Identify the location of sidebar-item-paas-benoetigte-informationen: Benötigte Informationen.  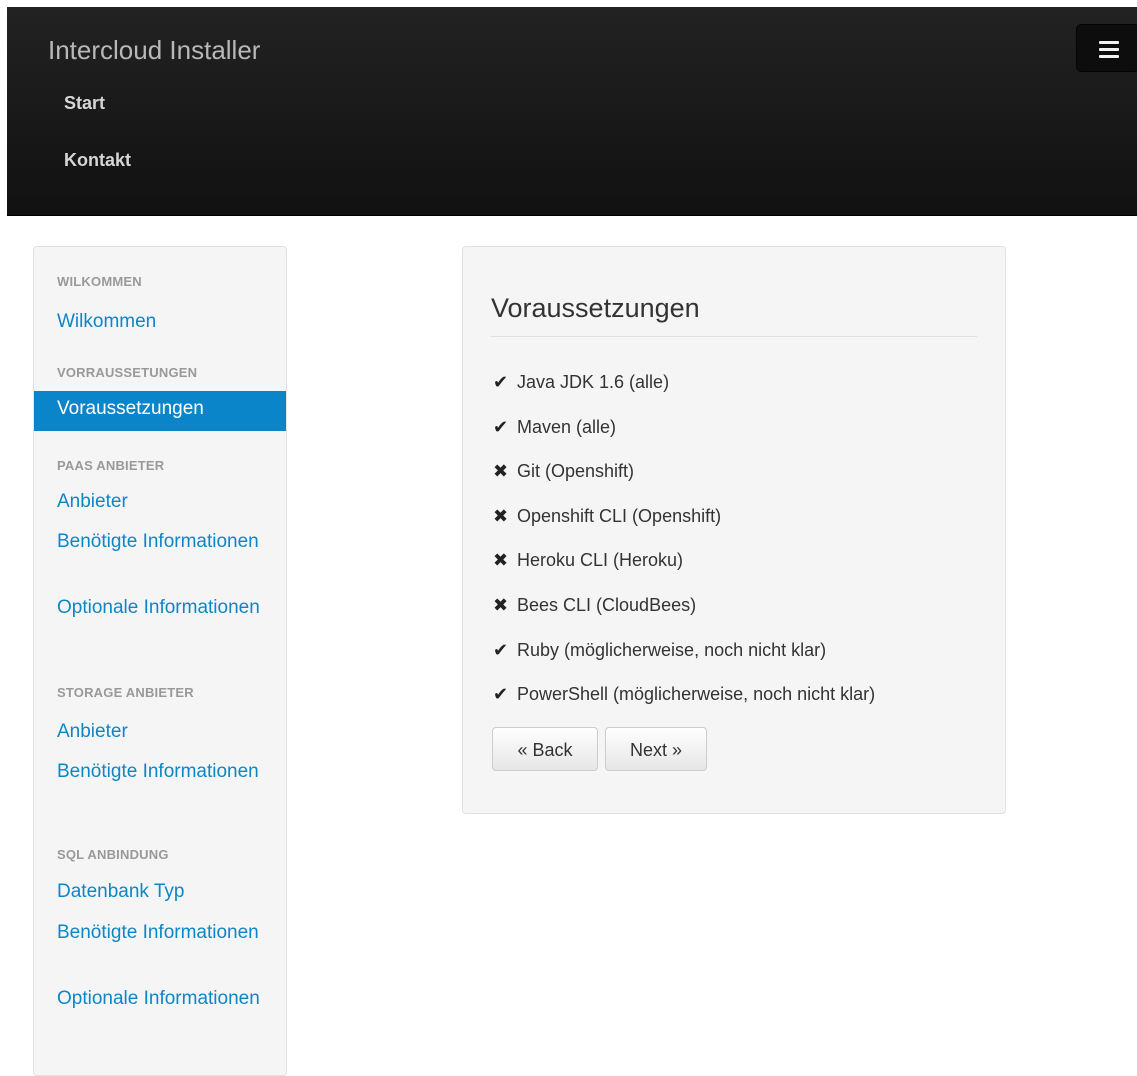
(162, 542).